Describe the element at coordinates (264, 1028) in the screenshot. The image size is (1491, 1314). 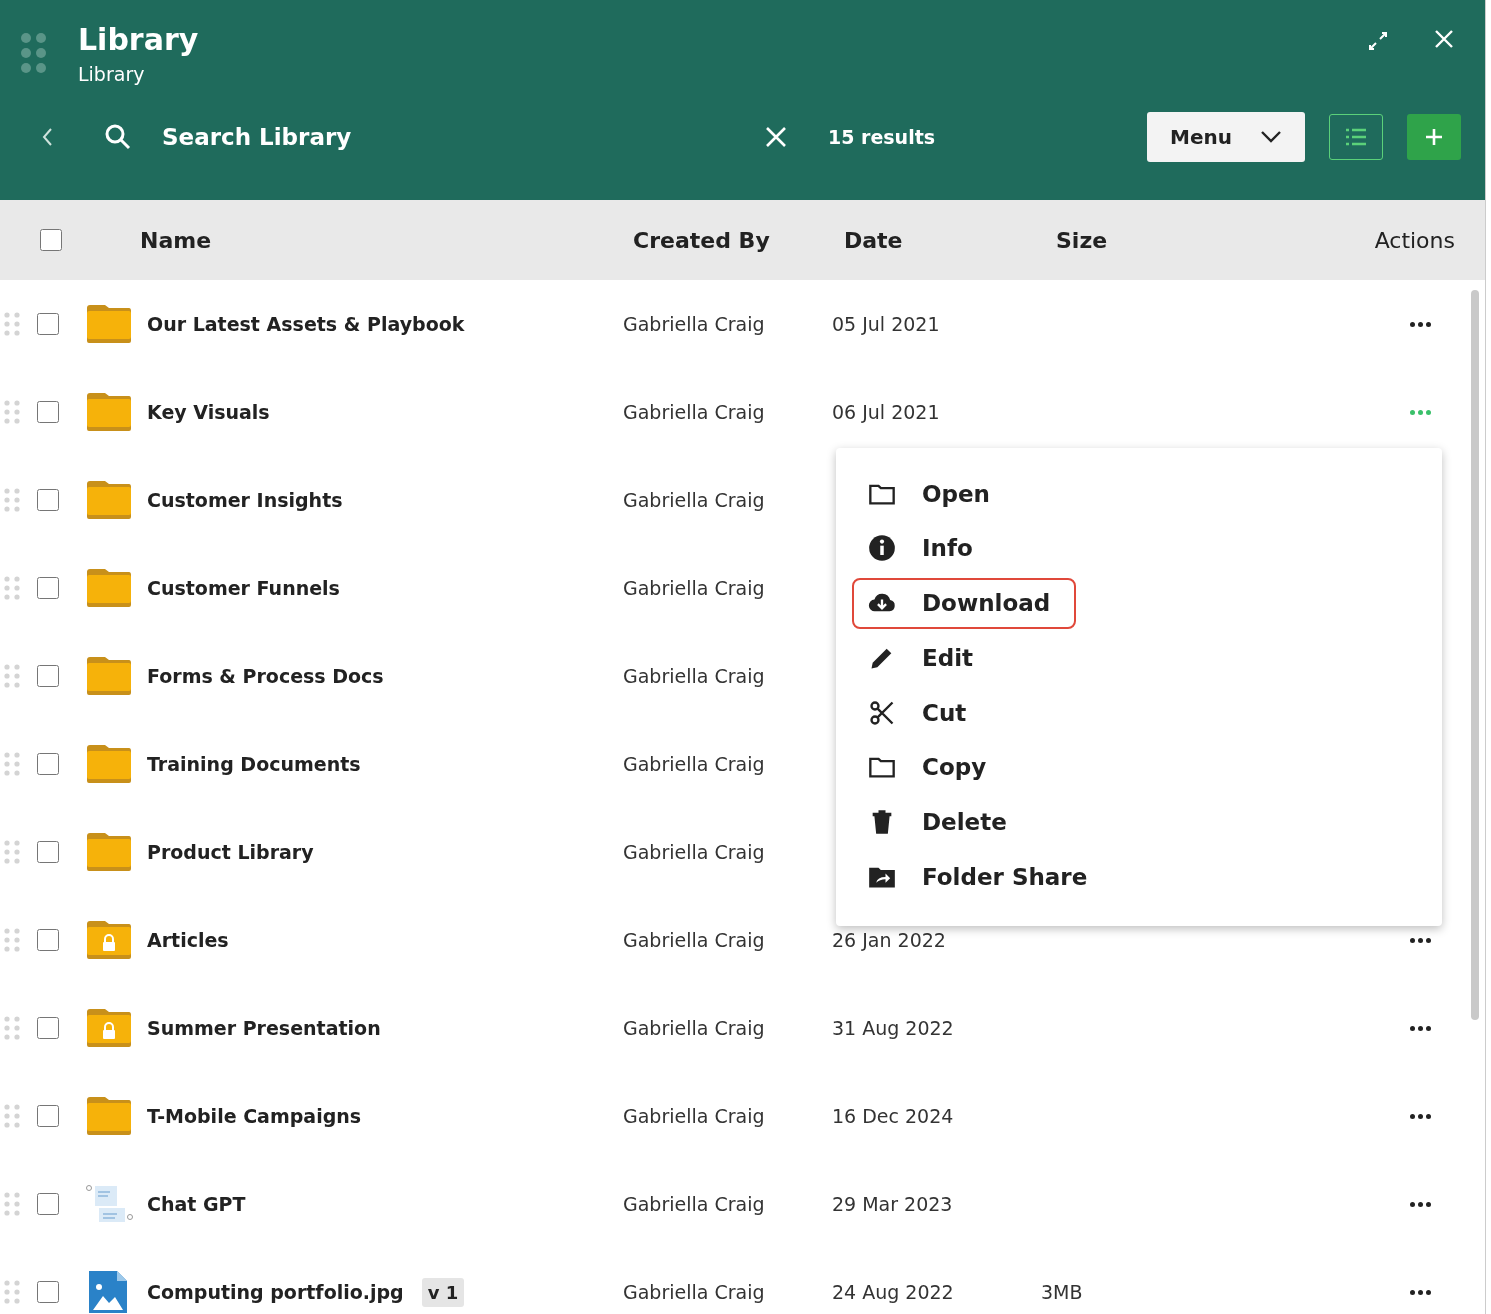
I see `file-name: Summer Presentation` at that location.